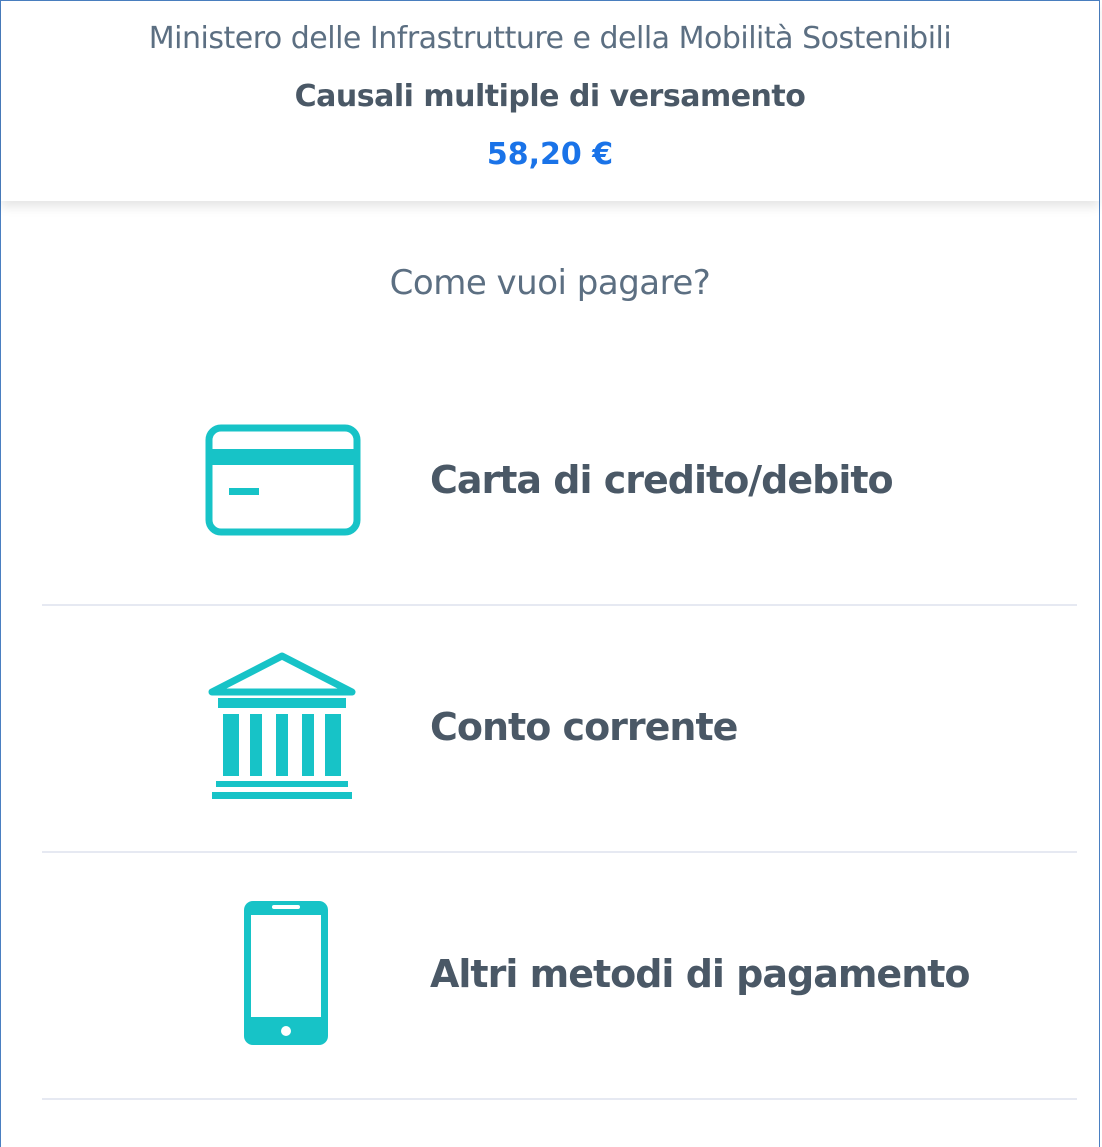 The width and height of the screenshot is (1102, 1147). Describe the element at coordinates (550, 96) in the screenshot. I see `payment-subject: Causali multiple di versamento` at that location.